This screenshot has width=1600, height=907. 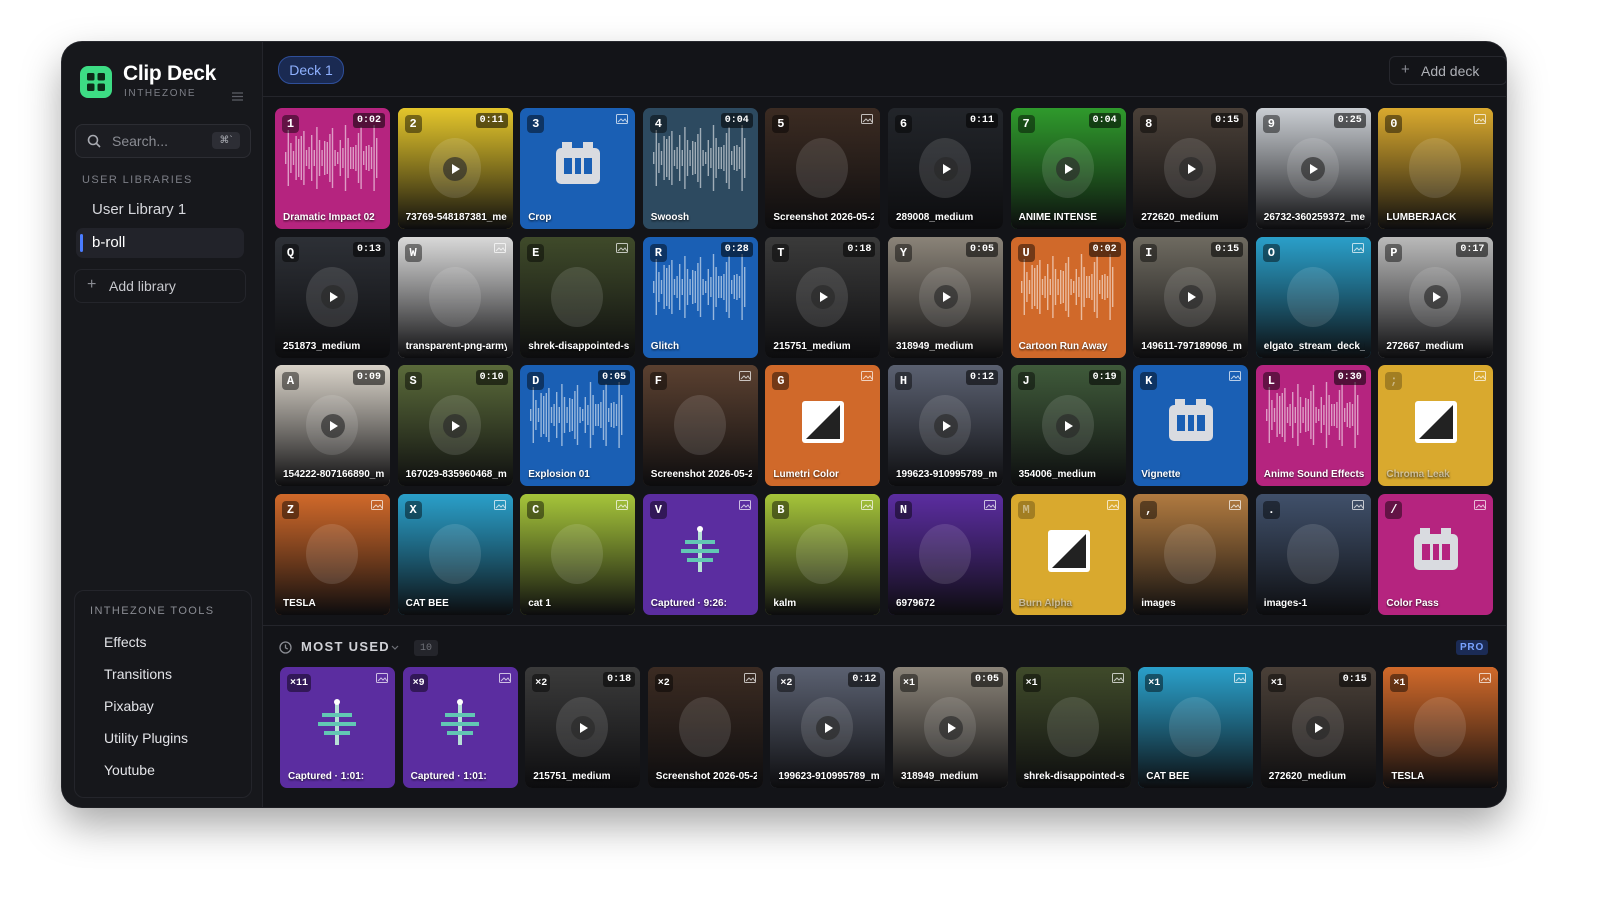 I want to click on add-library-button: + Add library, so click(x=160, y=286).